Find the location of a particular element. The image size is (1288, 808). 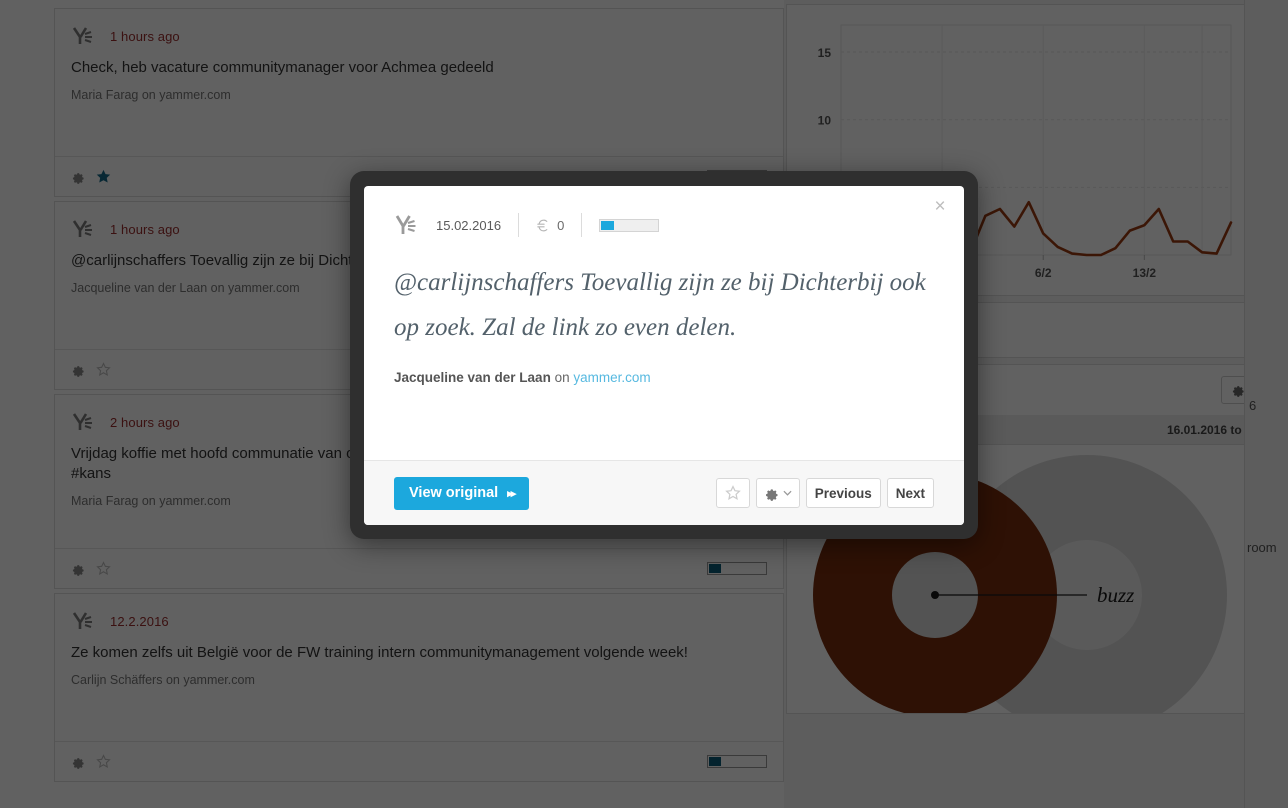

next-label: Next is located at coordinates (910, 493).